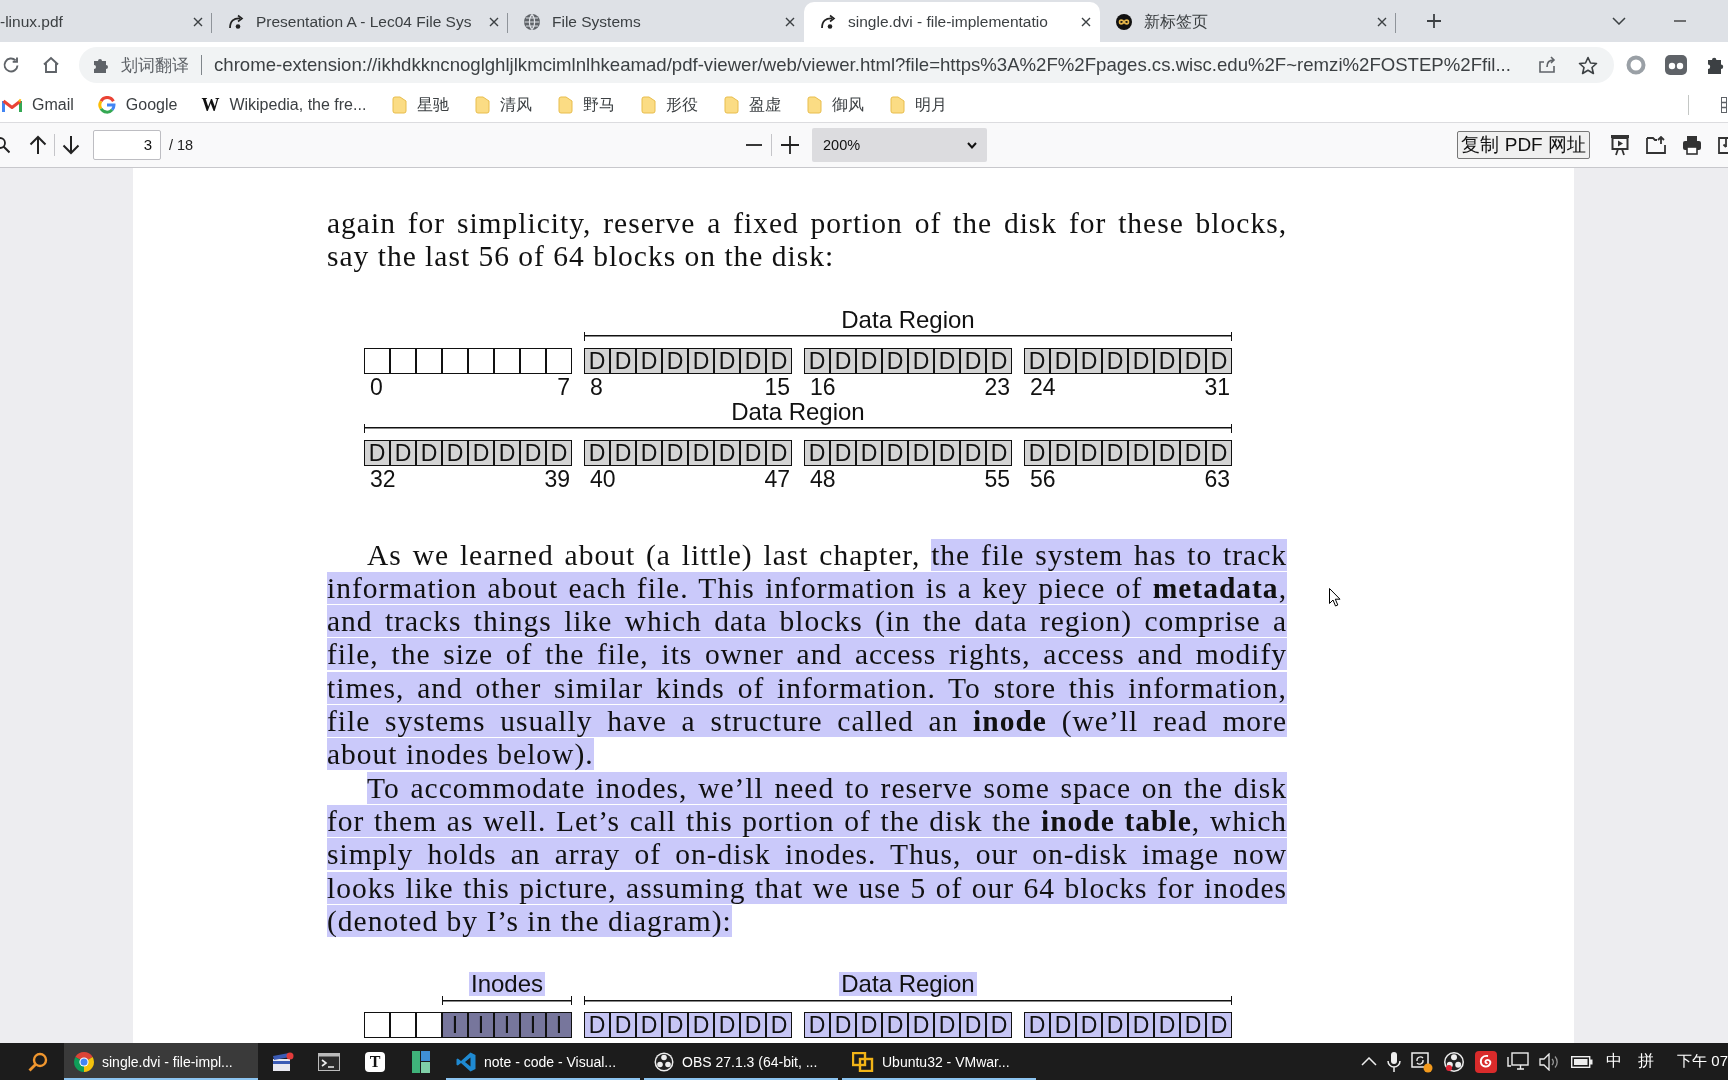  I want to click on taskbar-app: T, so click(375, 1061).